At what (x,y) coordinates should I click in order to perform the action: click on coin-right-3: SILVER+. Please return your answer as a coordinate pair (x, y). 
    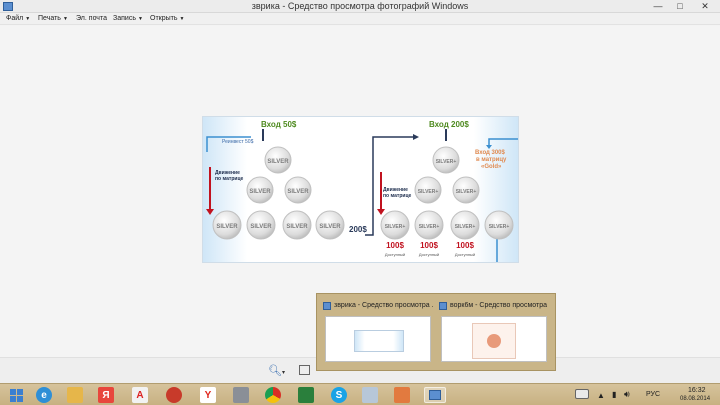
    Looking at the image, I should click on (466, 190).